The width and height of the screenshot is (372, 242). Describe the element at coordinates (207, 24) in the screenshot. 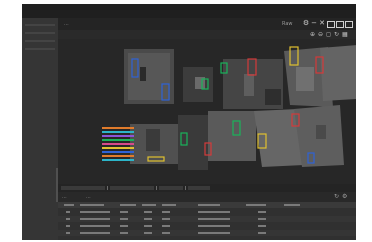

I see `viewer-header: ... Raw ⚙ − ✕` at that location.